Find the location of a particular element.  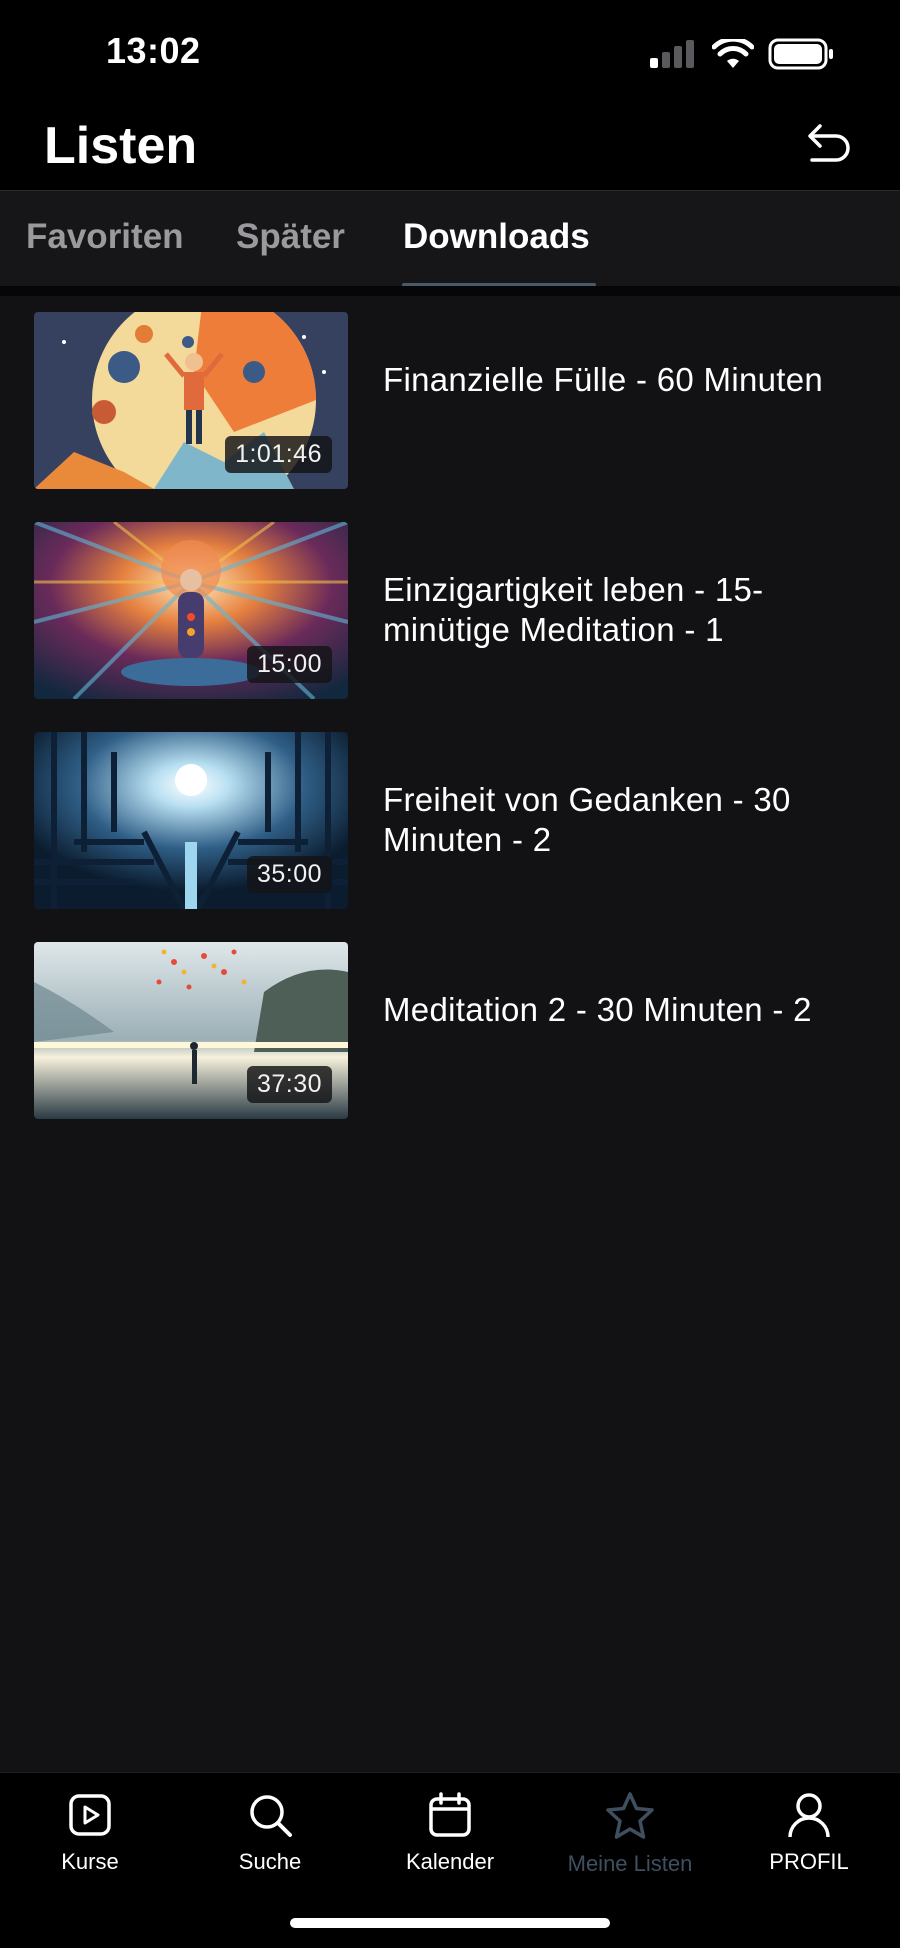

header: Listen is located at coordinates (450, 145).